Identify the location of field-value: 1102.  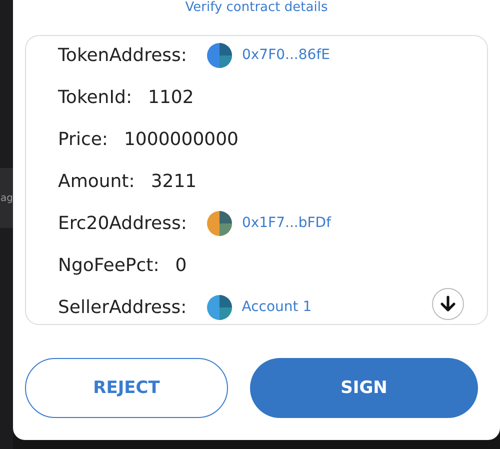
(171, 97).